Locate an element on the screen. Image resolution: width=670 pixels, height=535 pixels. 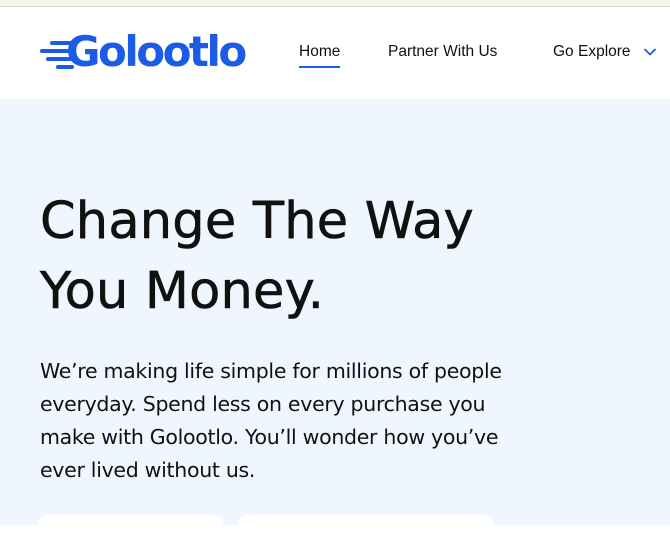
cta-card-left is located at coordinates (130, 525).